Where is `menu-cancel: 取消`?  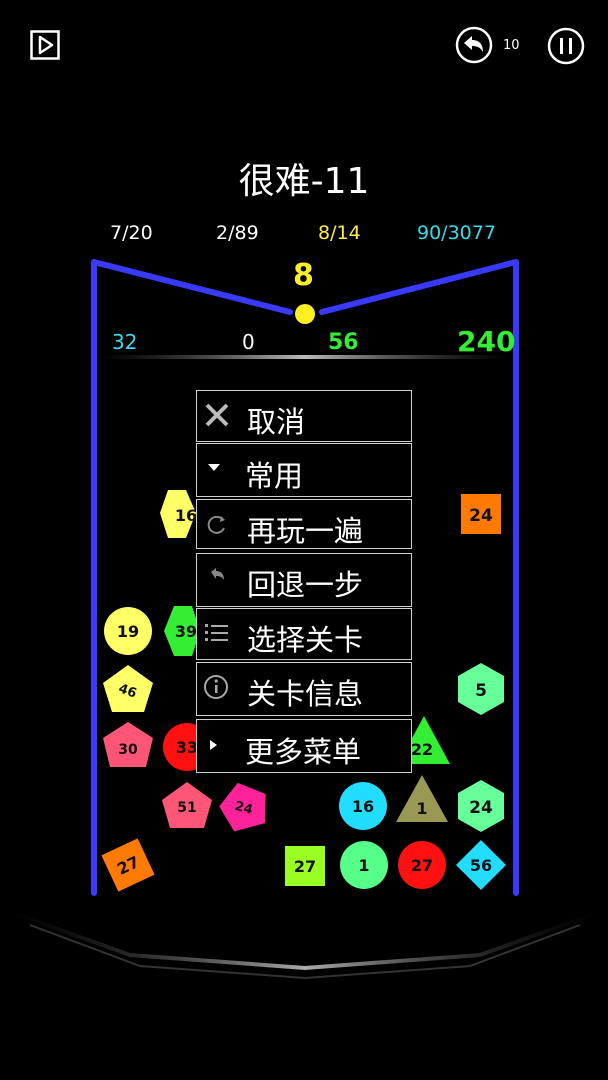 menu-cancel: 取消 is located at coordinates (304, 416).